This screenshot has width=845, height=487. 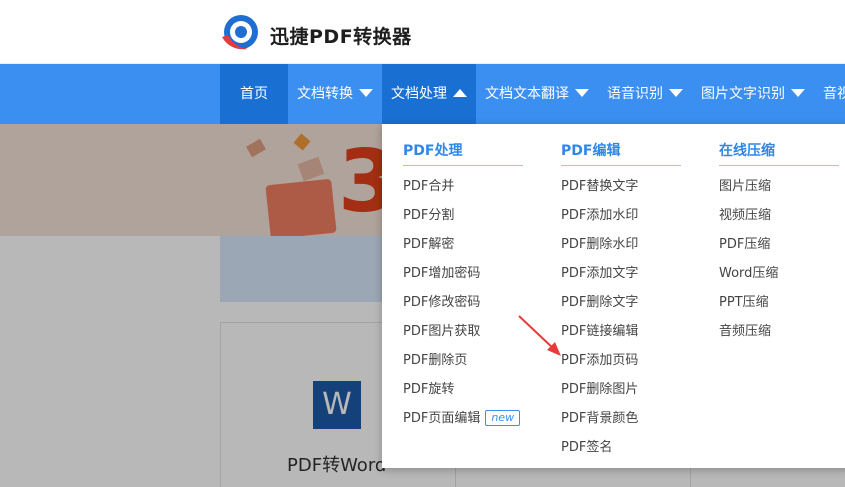 I want to click on menu-link-pdf-add-watermark: PDF添加水印, so click(x=599, y=213).